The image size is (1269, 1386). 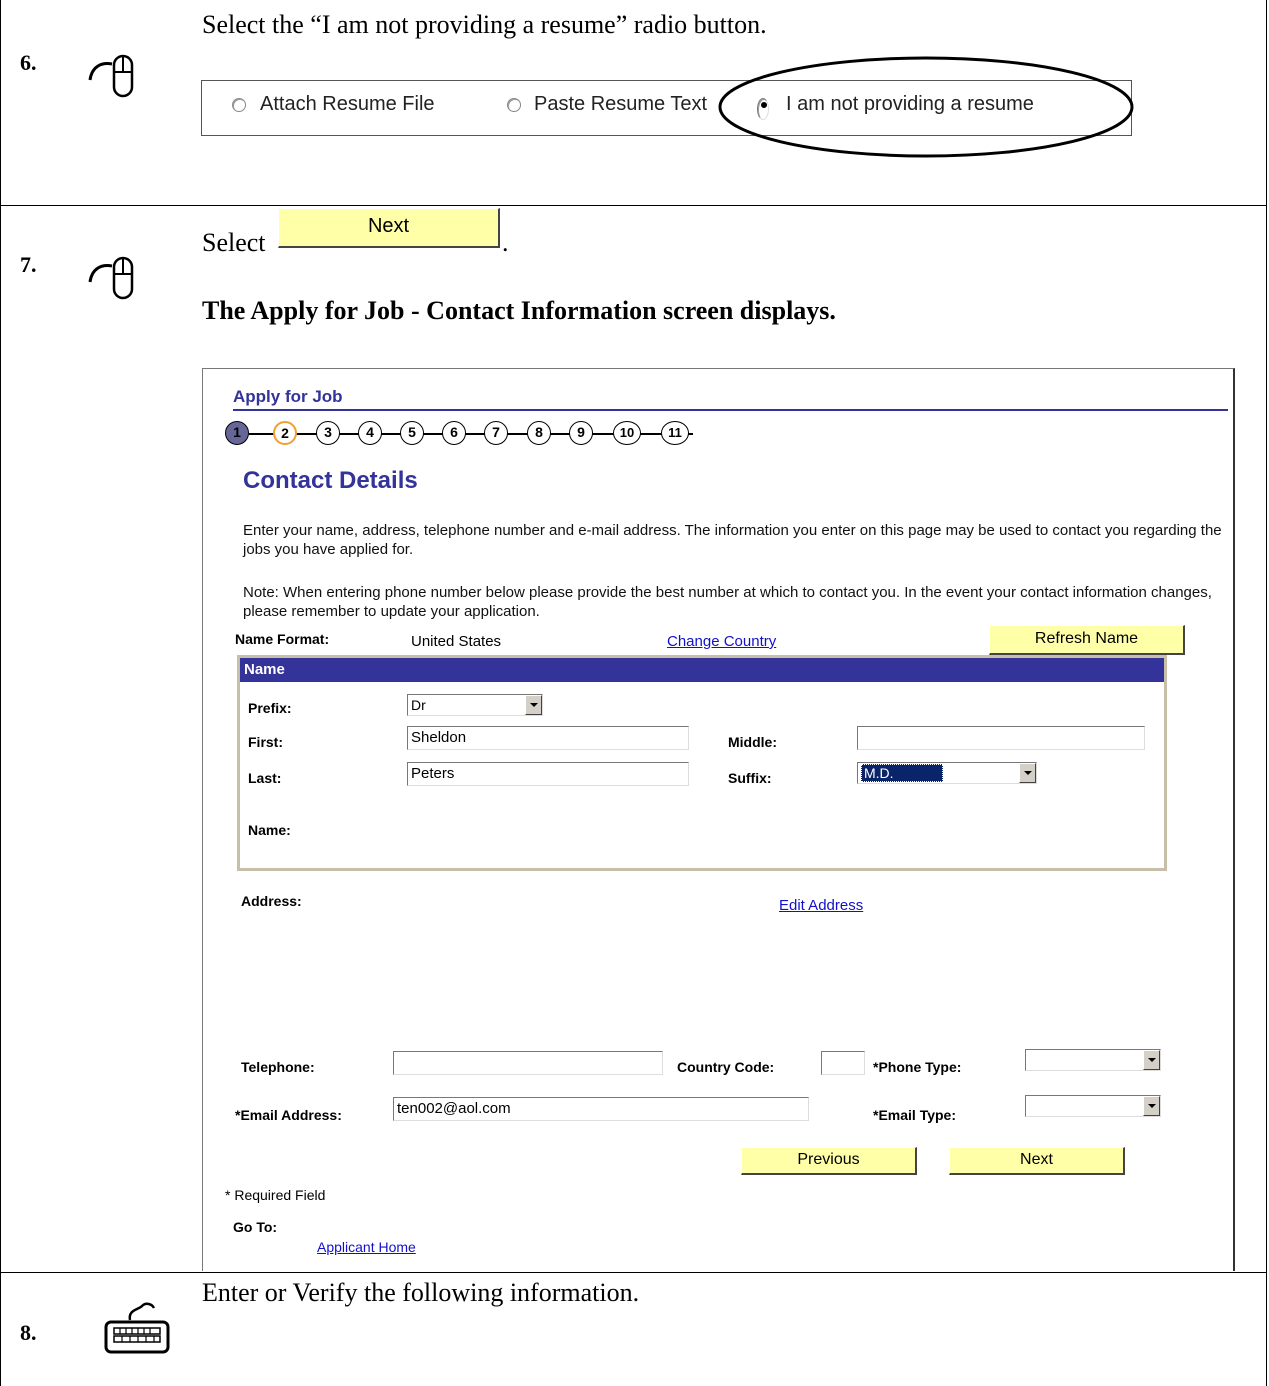 I want to click on step-number: 7., so click(x=28, y=264).